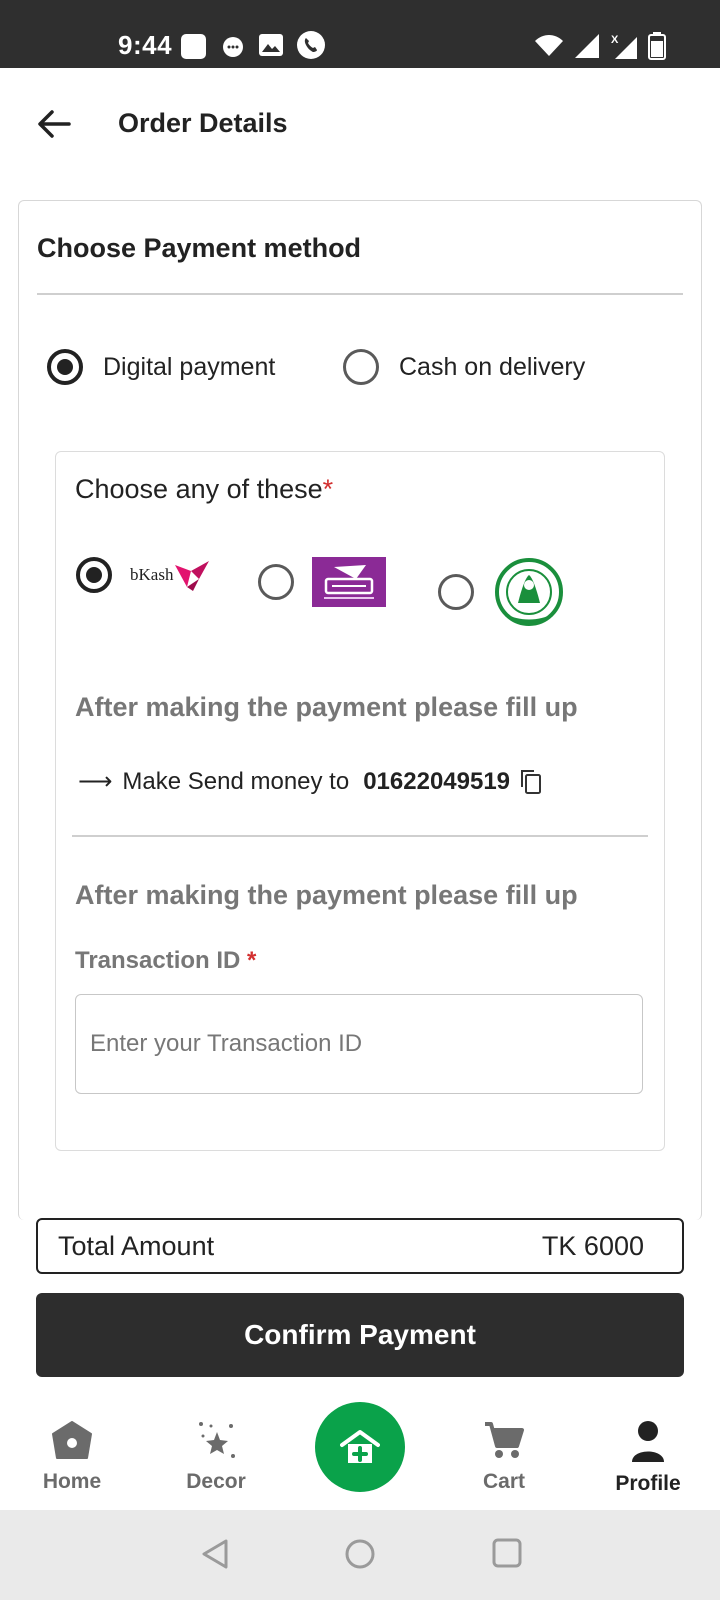 The height and width of the screenshot is (1600, 720). I want to click on nav-store-add-button, so click(360, 1447).